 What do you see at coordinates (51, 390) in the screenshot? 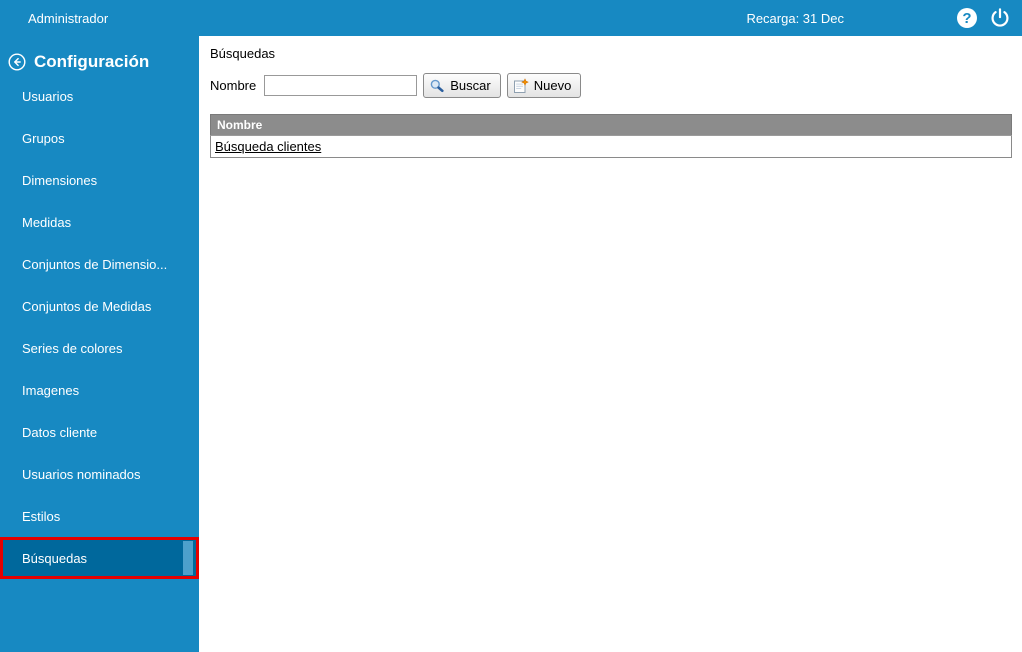
I see `sidebar-item-label: Imagenes` at bounding box center [51, 390].